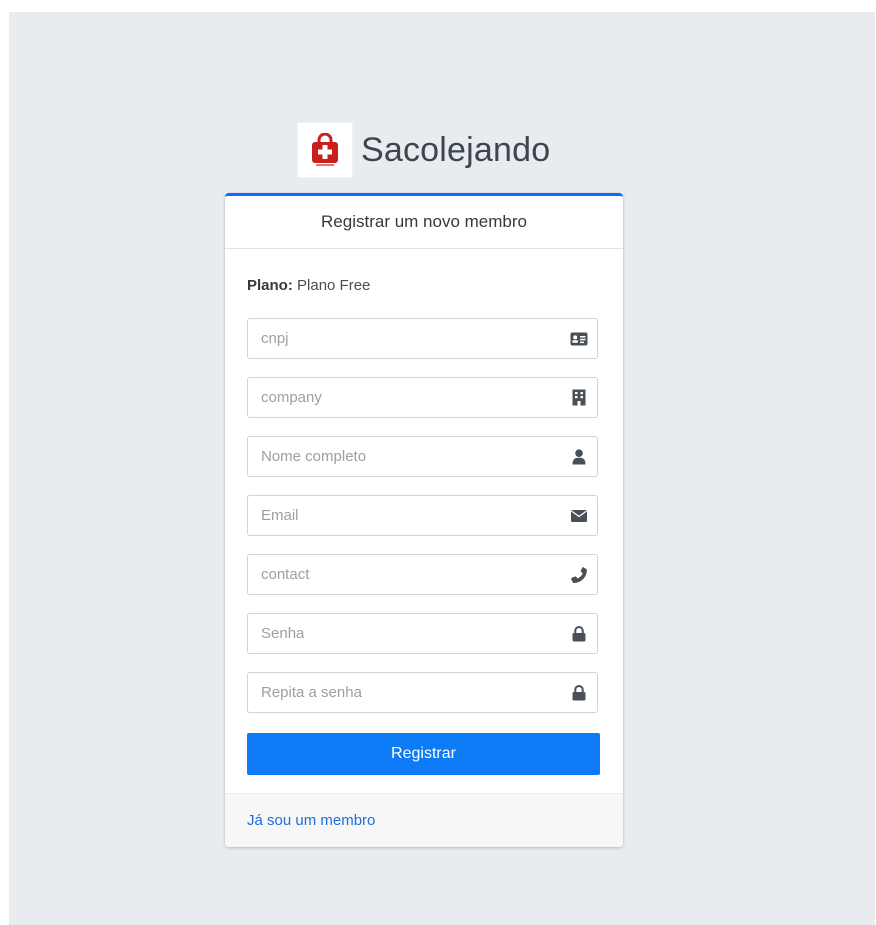 This screenshot has height=925, width=876. Describe the element at coordinates (404, 456) in the screenshot. I see `fullname-input` at that location.